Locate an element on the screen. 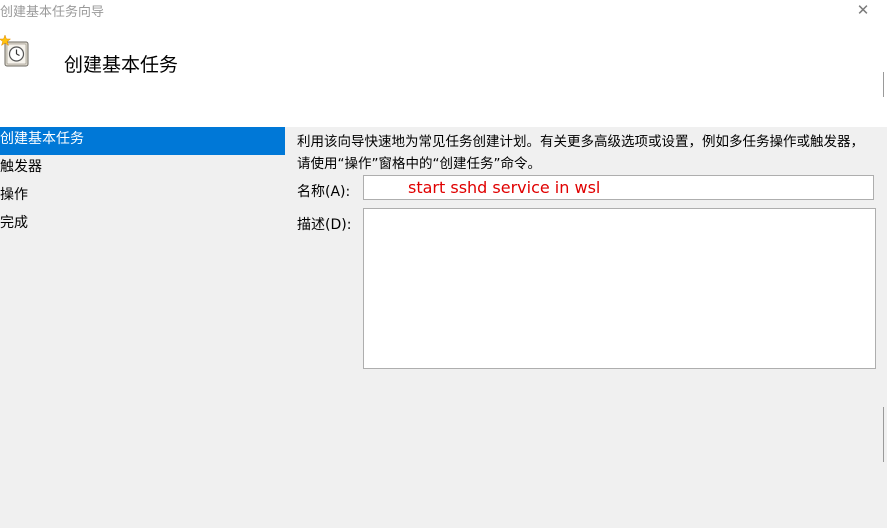 The image size is (887, 528). close-icon: ✕ is located at coordinates (863, 10).